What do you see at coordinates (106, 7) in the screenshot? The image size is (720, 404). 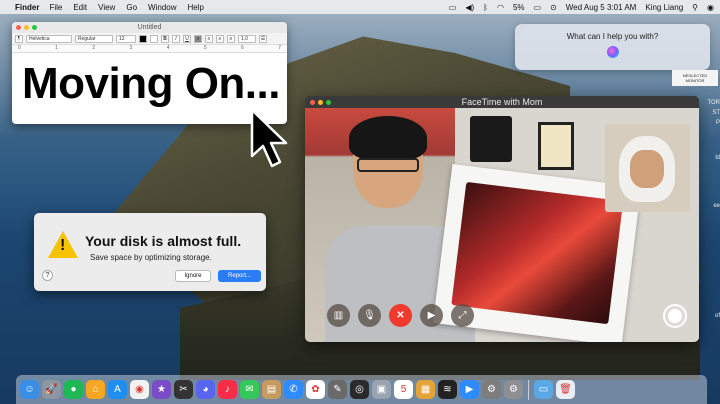 I see `menu-view: View` at bounding box center [106, 7].